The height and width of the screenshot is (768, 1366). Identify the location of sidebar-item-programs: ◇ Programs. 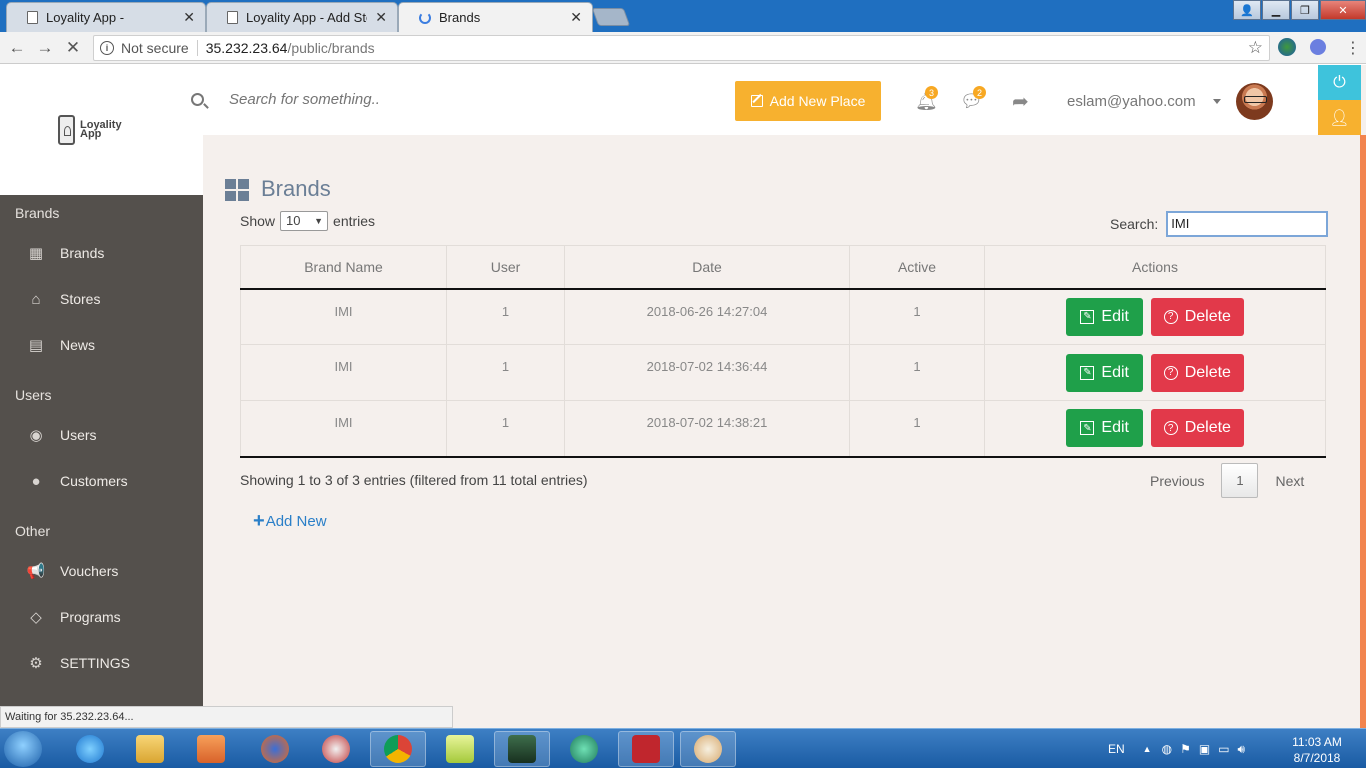
(73, 617).